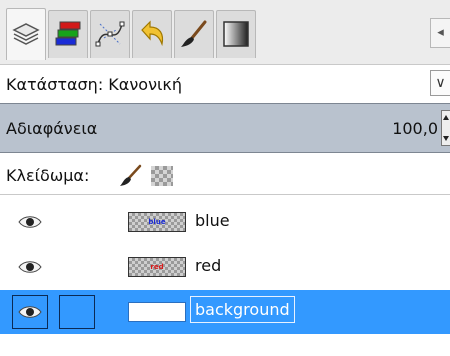  I want to click on thumbnail-text: blue, so click(157, 222).